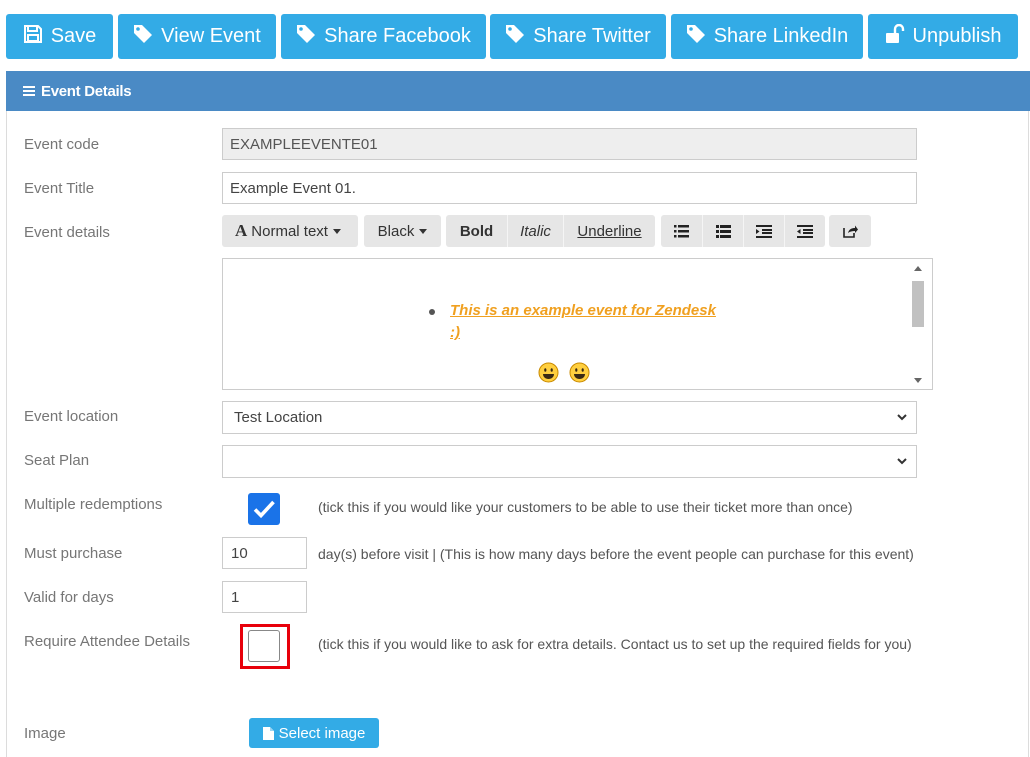 The image size is (1030, 757). Describe the element at coordinates (918, 268) in the screenshot. I see `scroll-up-icon` at that location.